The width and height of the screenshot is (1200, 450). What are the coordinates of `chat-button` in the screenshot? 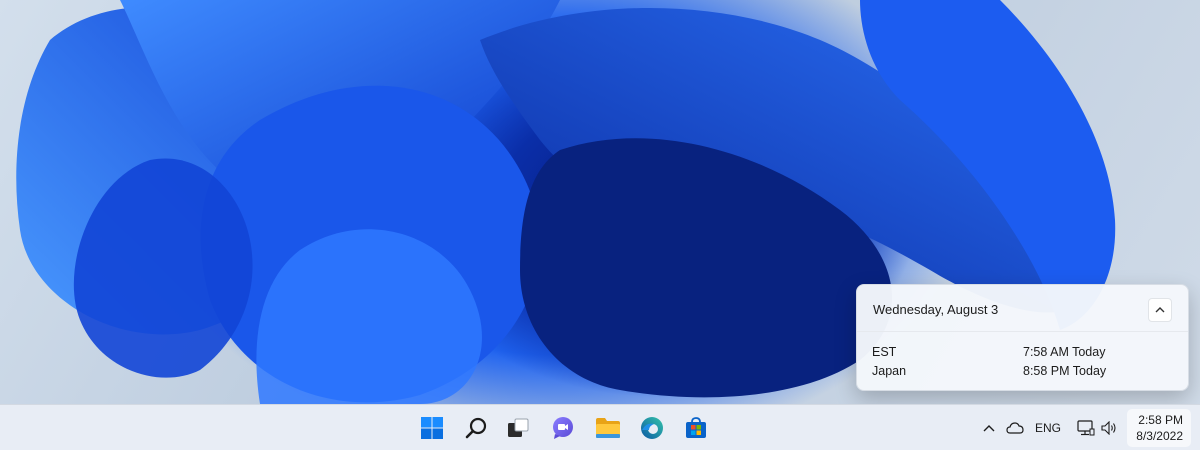 It's located at (563, 428).